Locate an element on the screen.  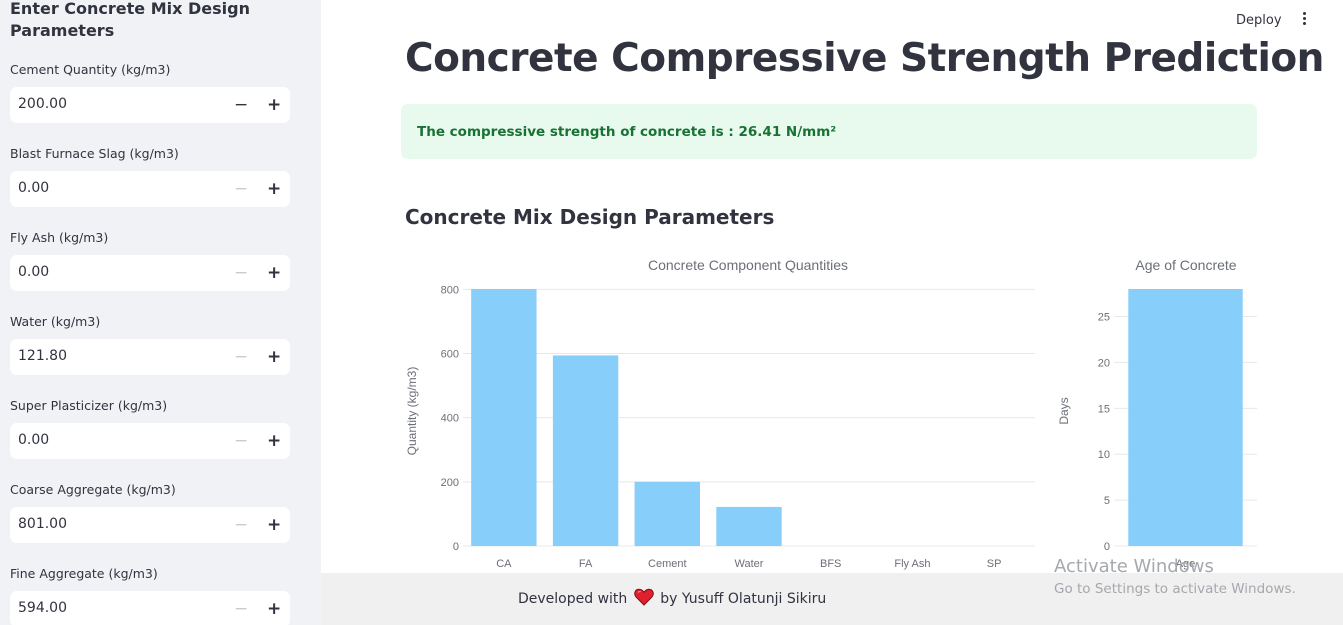
chart1-title: Concrete Component Quantities is located at coordinates (748, 265).